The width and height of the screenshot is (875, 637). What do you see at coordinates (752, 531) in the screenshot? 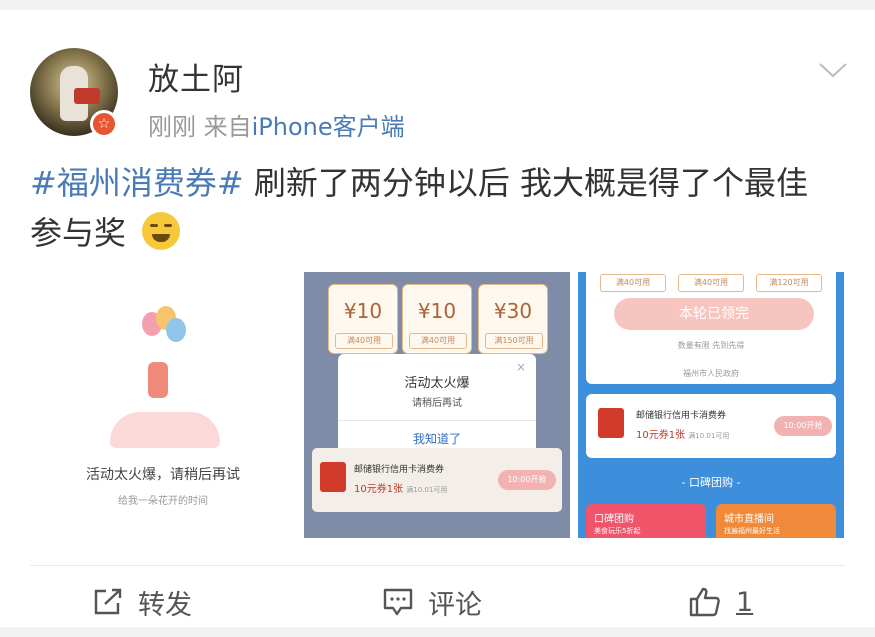
I see `tile-subtitle: 找遍福州最好生活` at bounding box center [752, 531].